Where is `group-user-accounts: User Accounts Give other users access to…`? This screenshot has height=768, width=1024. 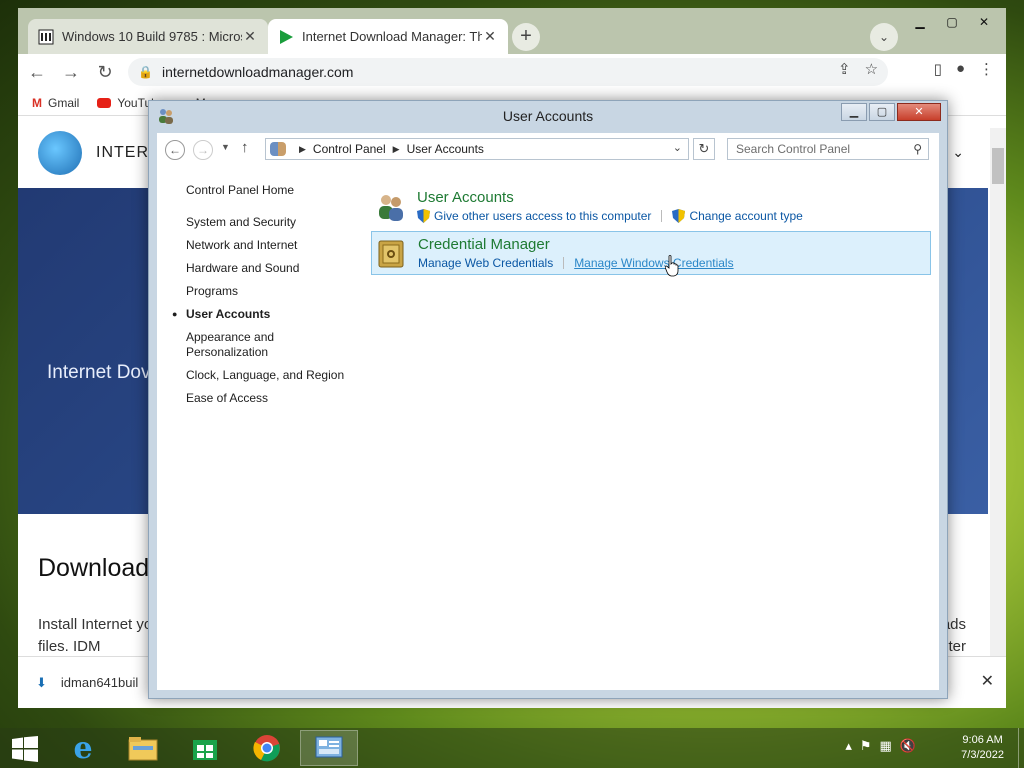
group-user-accounts: User Accounts Give other users access to… is located at coordinates (651, 206).